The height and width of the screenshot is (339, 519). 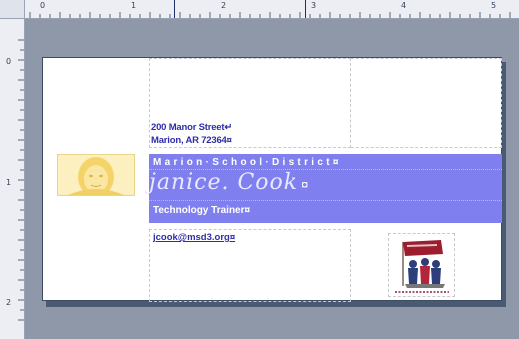 What do you see at coordinates (12, 9) in the screenshot?
I see `ruler-corner` at bounding box center [12, 9].